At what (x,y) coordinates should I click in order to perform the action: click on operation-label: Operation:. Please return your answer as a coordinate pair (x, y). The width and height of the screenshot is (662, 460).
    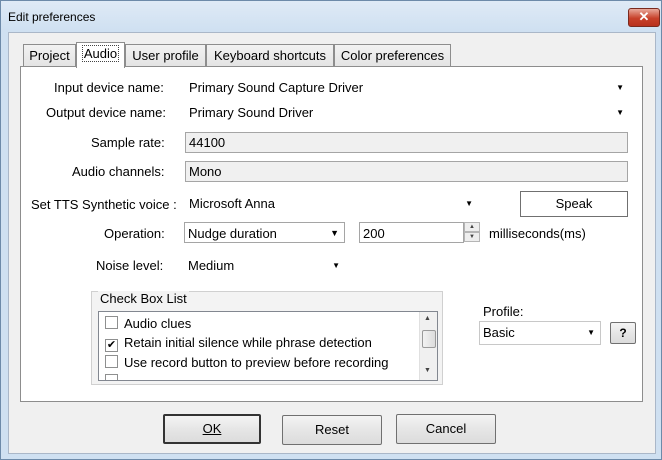
    Looking at the image, I should click on (134, 233).